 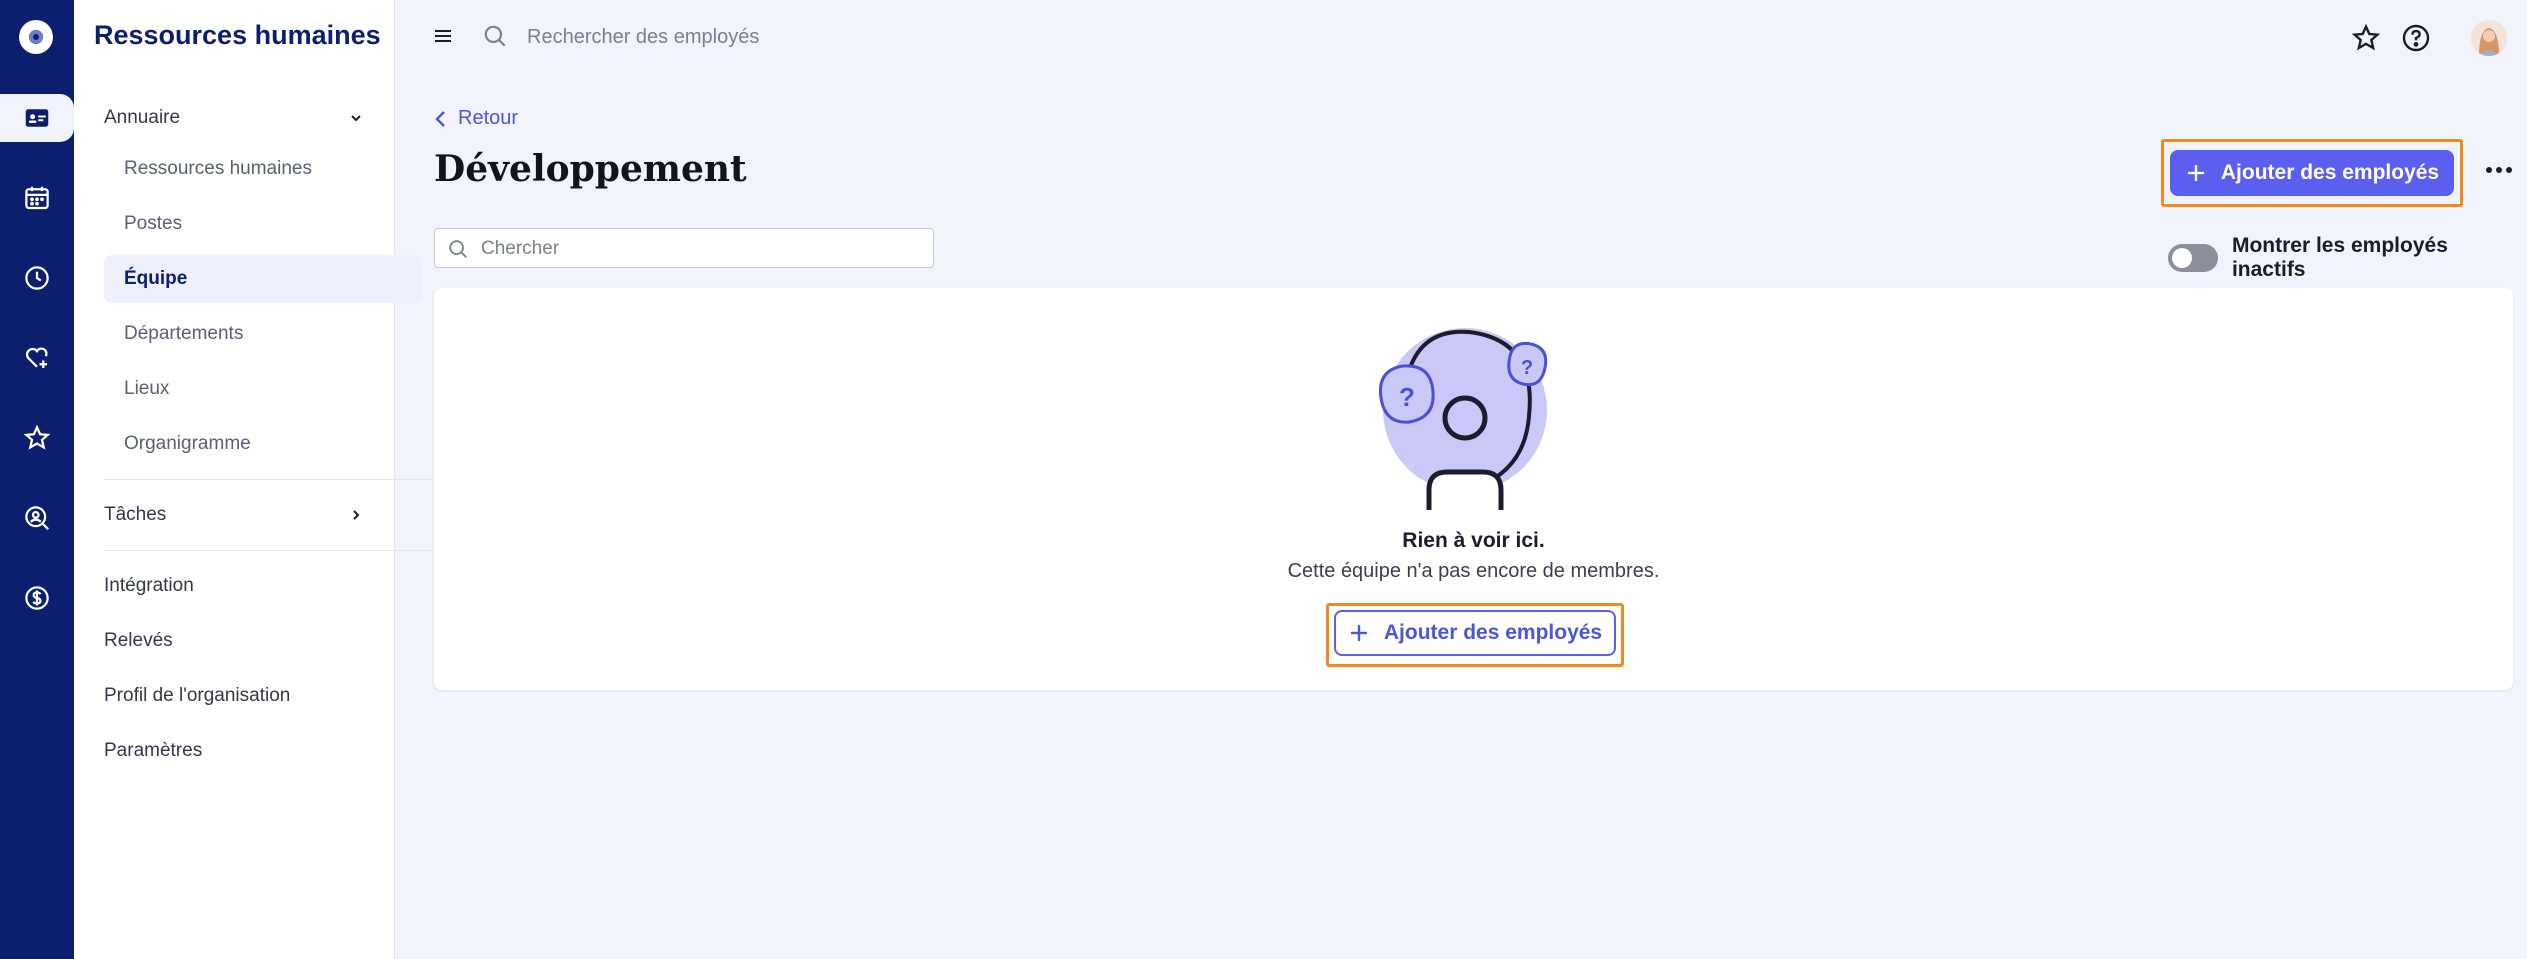 What do you see at coordinates (1473, 540) in the screenshot?
I see `empty-state-title: Rien à voir ici.` at bounding box center [1473, 540].